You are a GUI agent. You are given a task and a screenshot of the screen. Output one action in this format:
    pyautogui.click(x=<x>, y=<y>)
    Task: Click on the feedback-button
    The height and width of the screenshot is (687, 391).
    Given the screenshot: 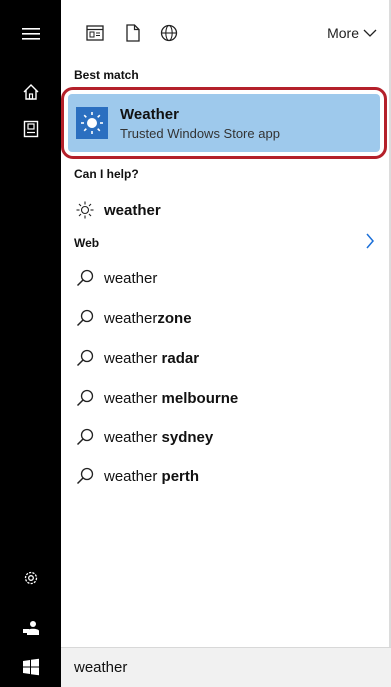 What is the action you would take?
    pyautogui.click(x=30, y=628)
    